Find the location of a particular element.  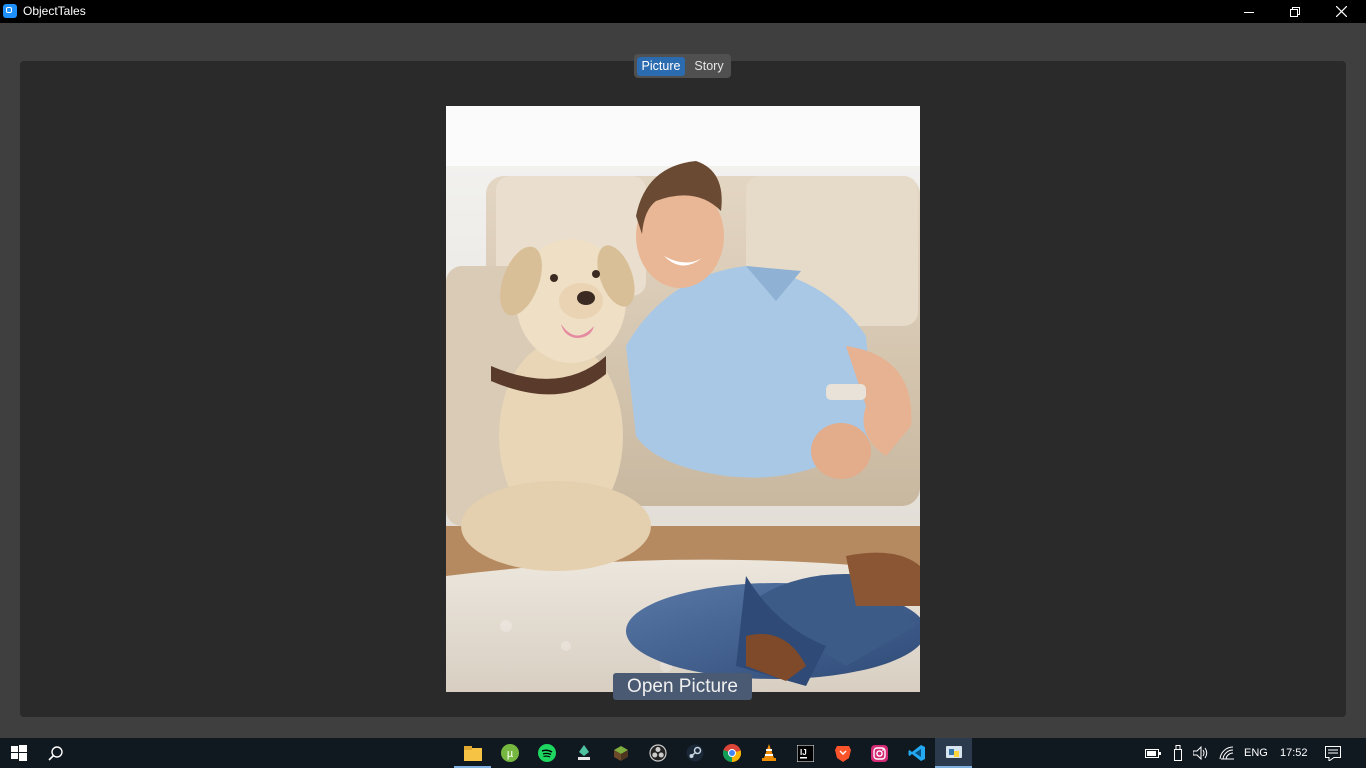

windows-start-icon is located at coordinates (18, 753).